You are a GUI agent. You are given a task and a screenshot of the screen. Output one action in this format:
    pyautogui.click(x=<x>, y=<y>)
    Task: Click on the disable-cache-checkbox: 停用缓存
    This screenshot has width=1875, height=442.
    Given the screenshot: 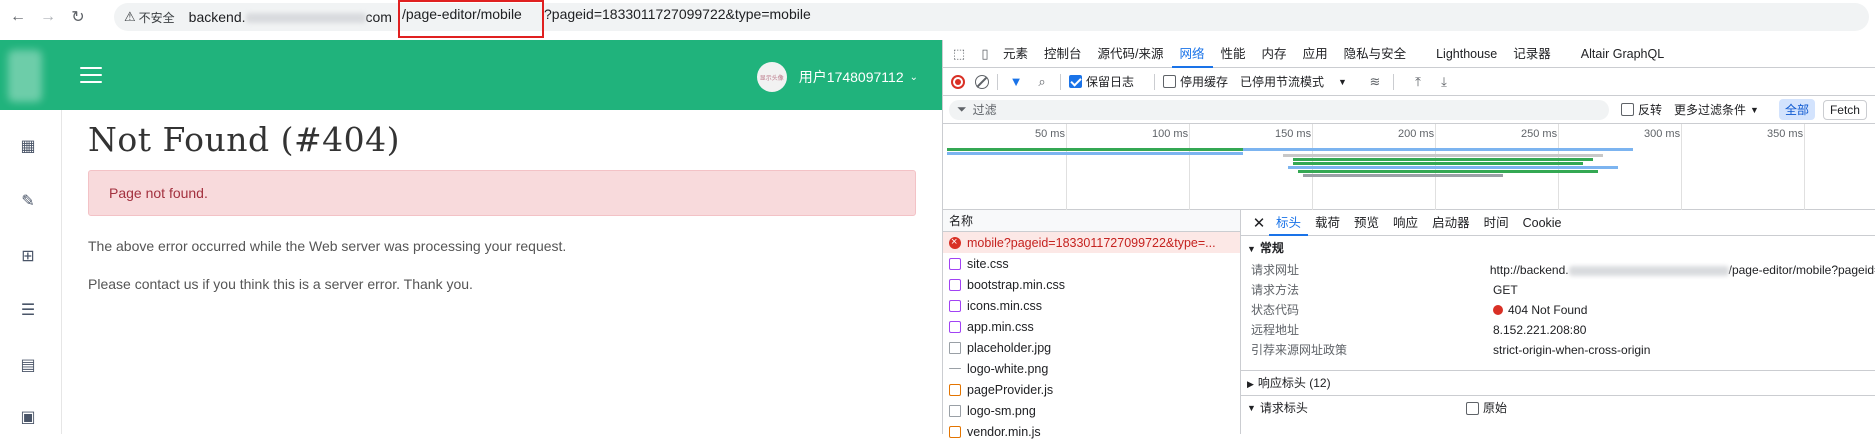 What is the action you would take?
    pyautogui.click(x=1195, y=81)
    